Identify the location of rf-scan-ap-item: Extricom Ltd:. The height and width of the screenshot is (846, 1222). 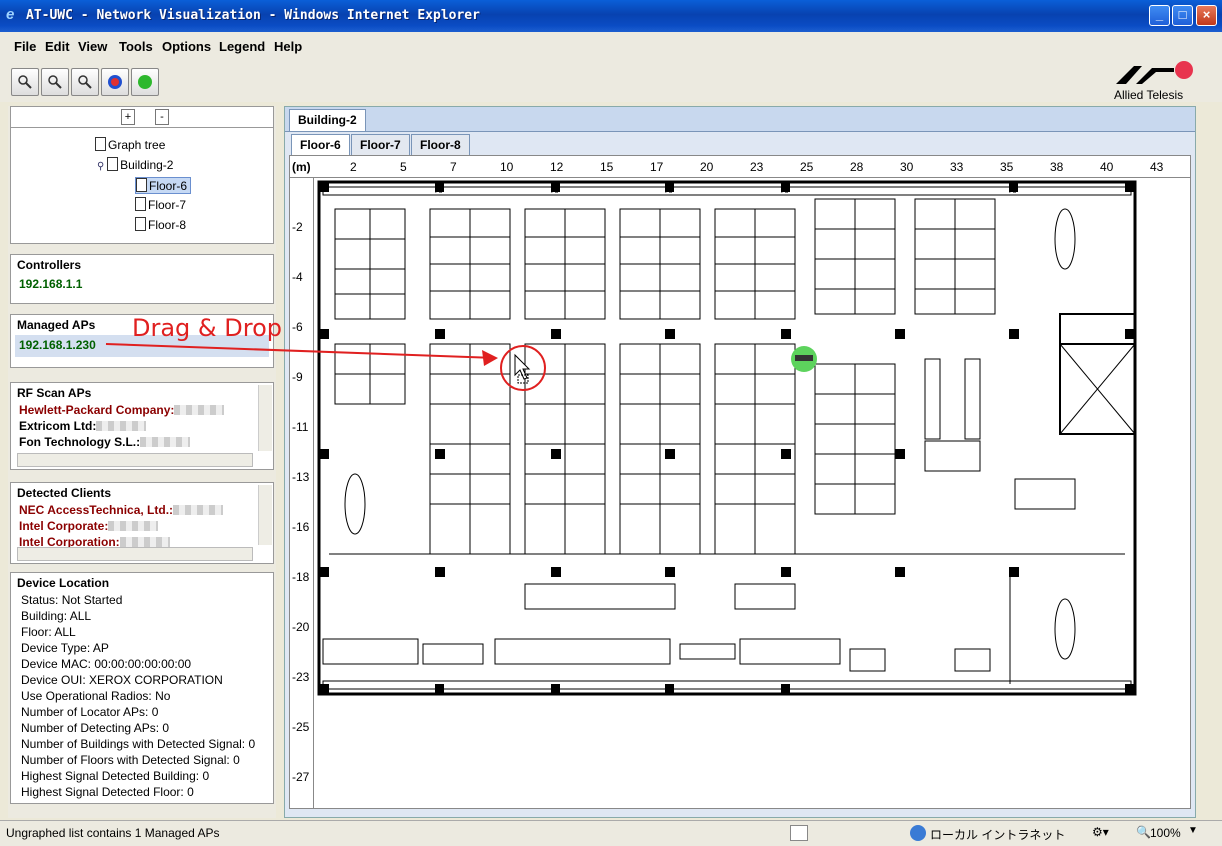
(83, 426).